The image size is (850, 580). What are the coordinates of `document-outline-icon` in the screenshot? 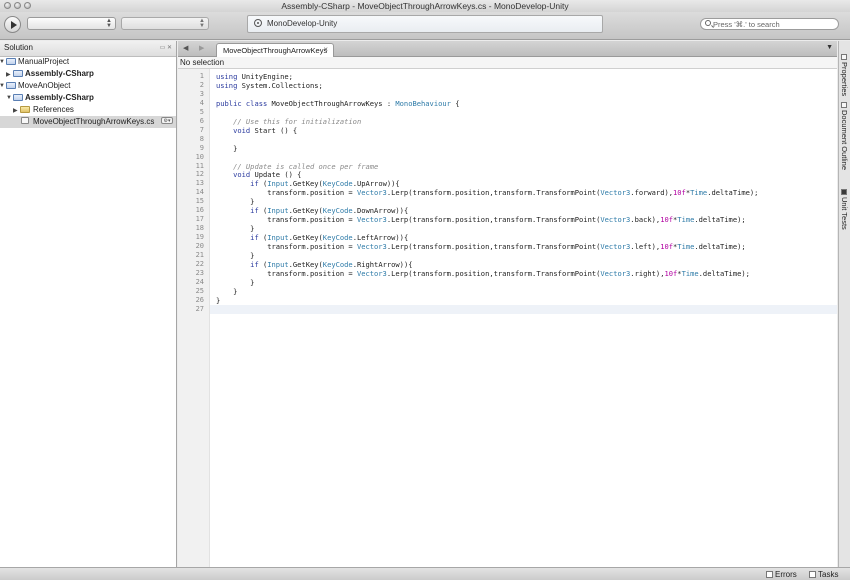 It's located at (844, 105).